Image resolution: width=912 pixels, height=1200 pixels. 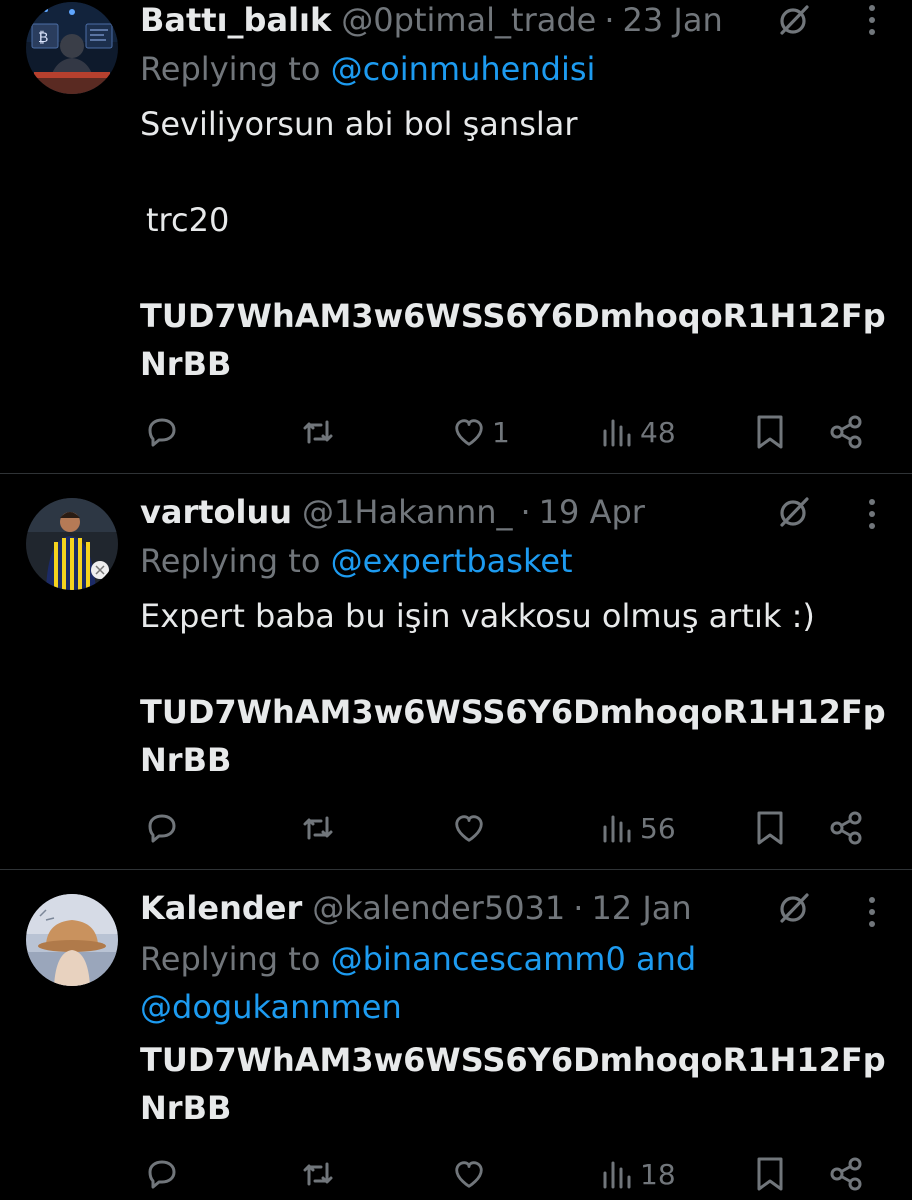 What do you see at coordinates (592, 512) in the screenshot?
I see `tweet-date: 19 Apr` at bounding box center [592, 512].